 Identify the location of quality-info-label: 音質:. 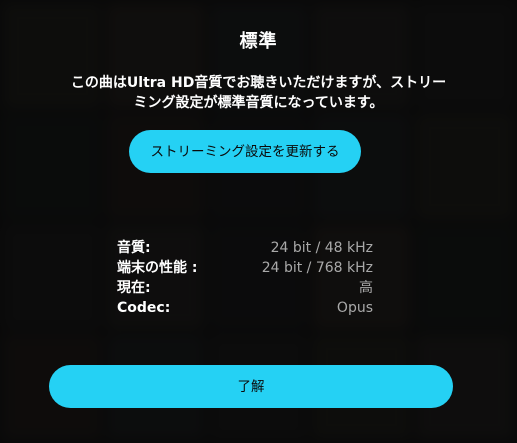
(134, 248).